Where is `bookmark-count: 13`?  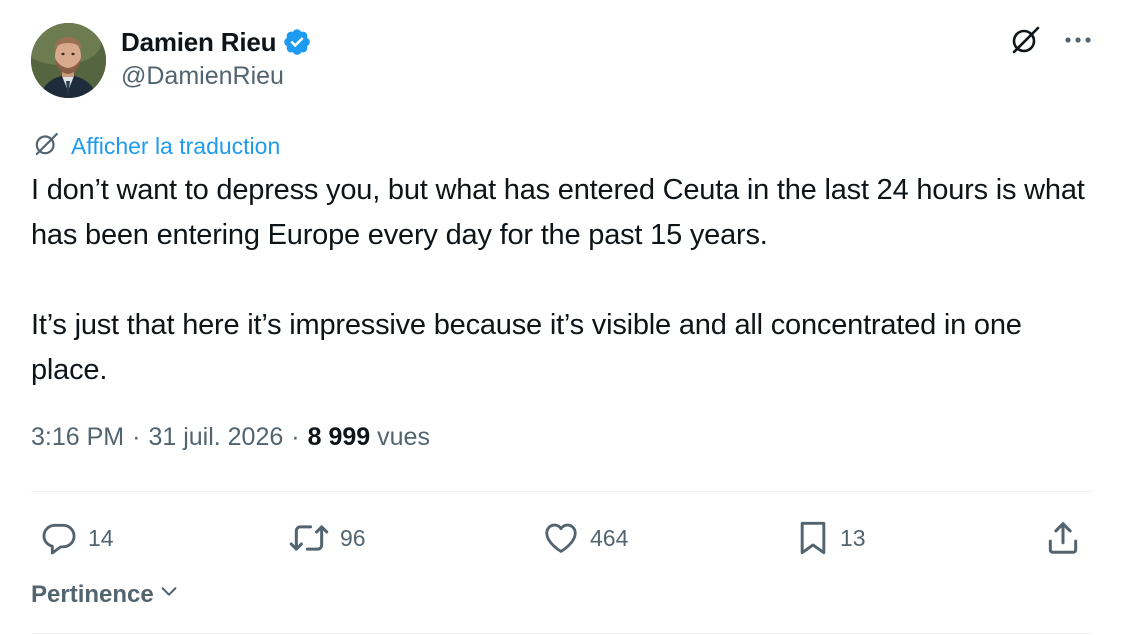 bookmark-count: 13 is located at coordinates (853, 537).